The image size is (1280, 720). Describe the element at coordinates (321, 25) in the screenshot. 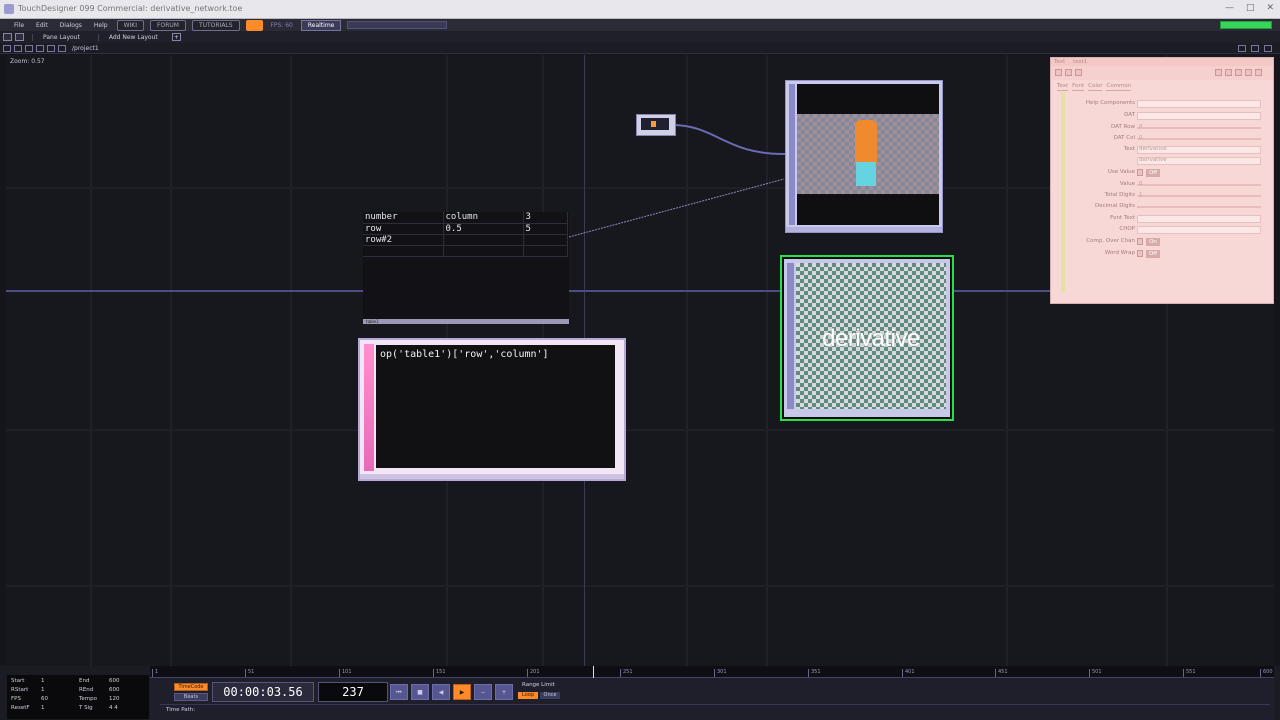

I see `realtime-toggle: Realtime` at that location.